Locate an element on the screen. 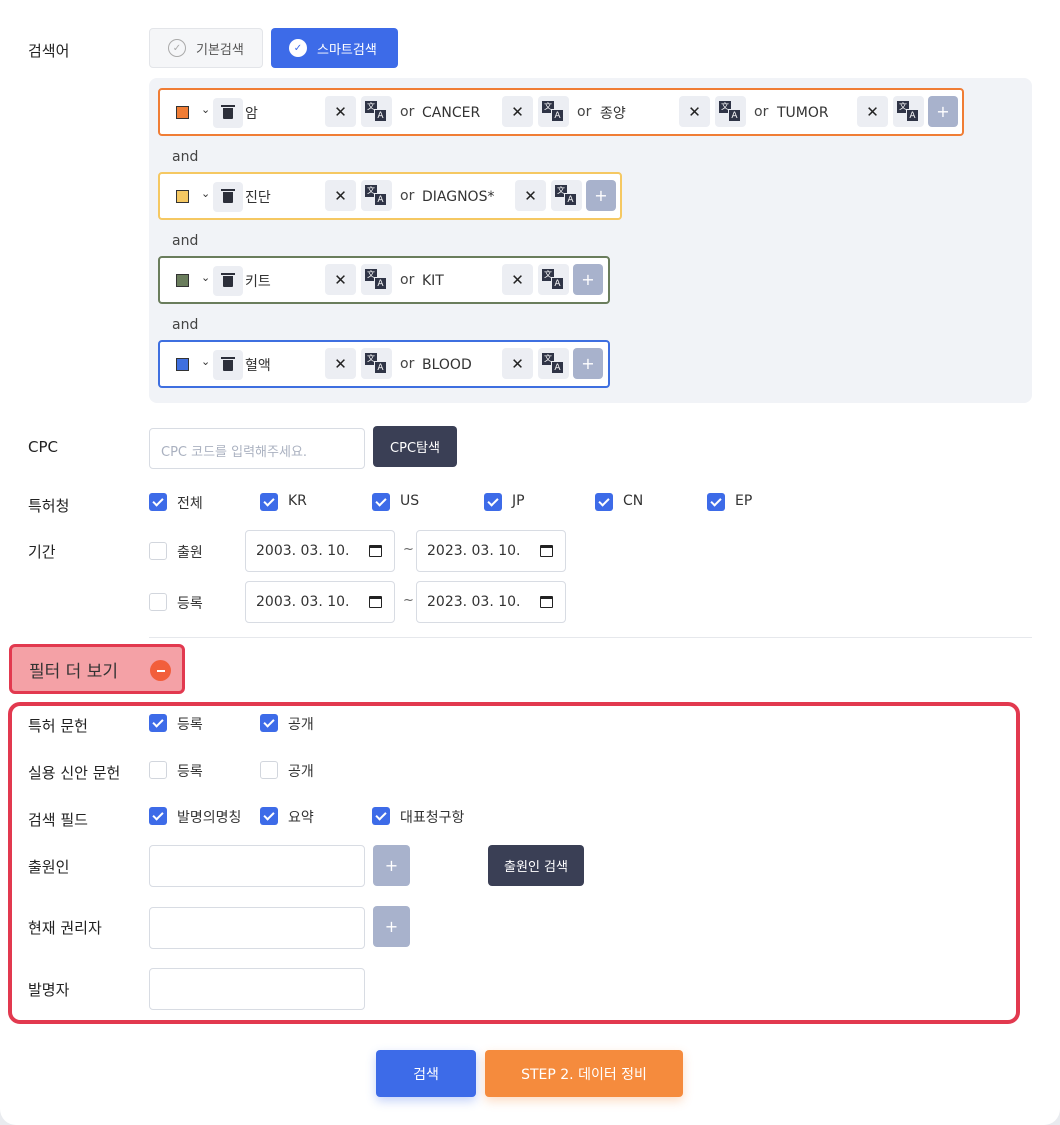 Image resolution: width=1060 pixels, height=1125 pixels. applicant-search-button: 출원인 검색 is located at coordinates (536, 865).